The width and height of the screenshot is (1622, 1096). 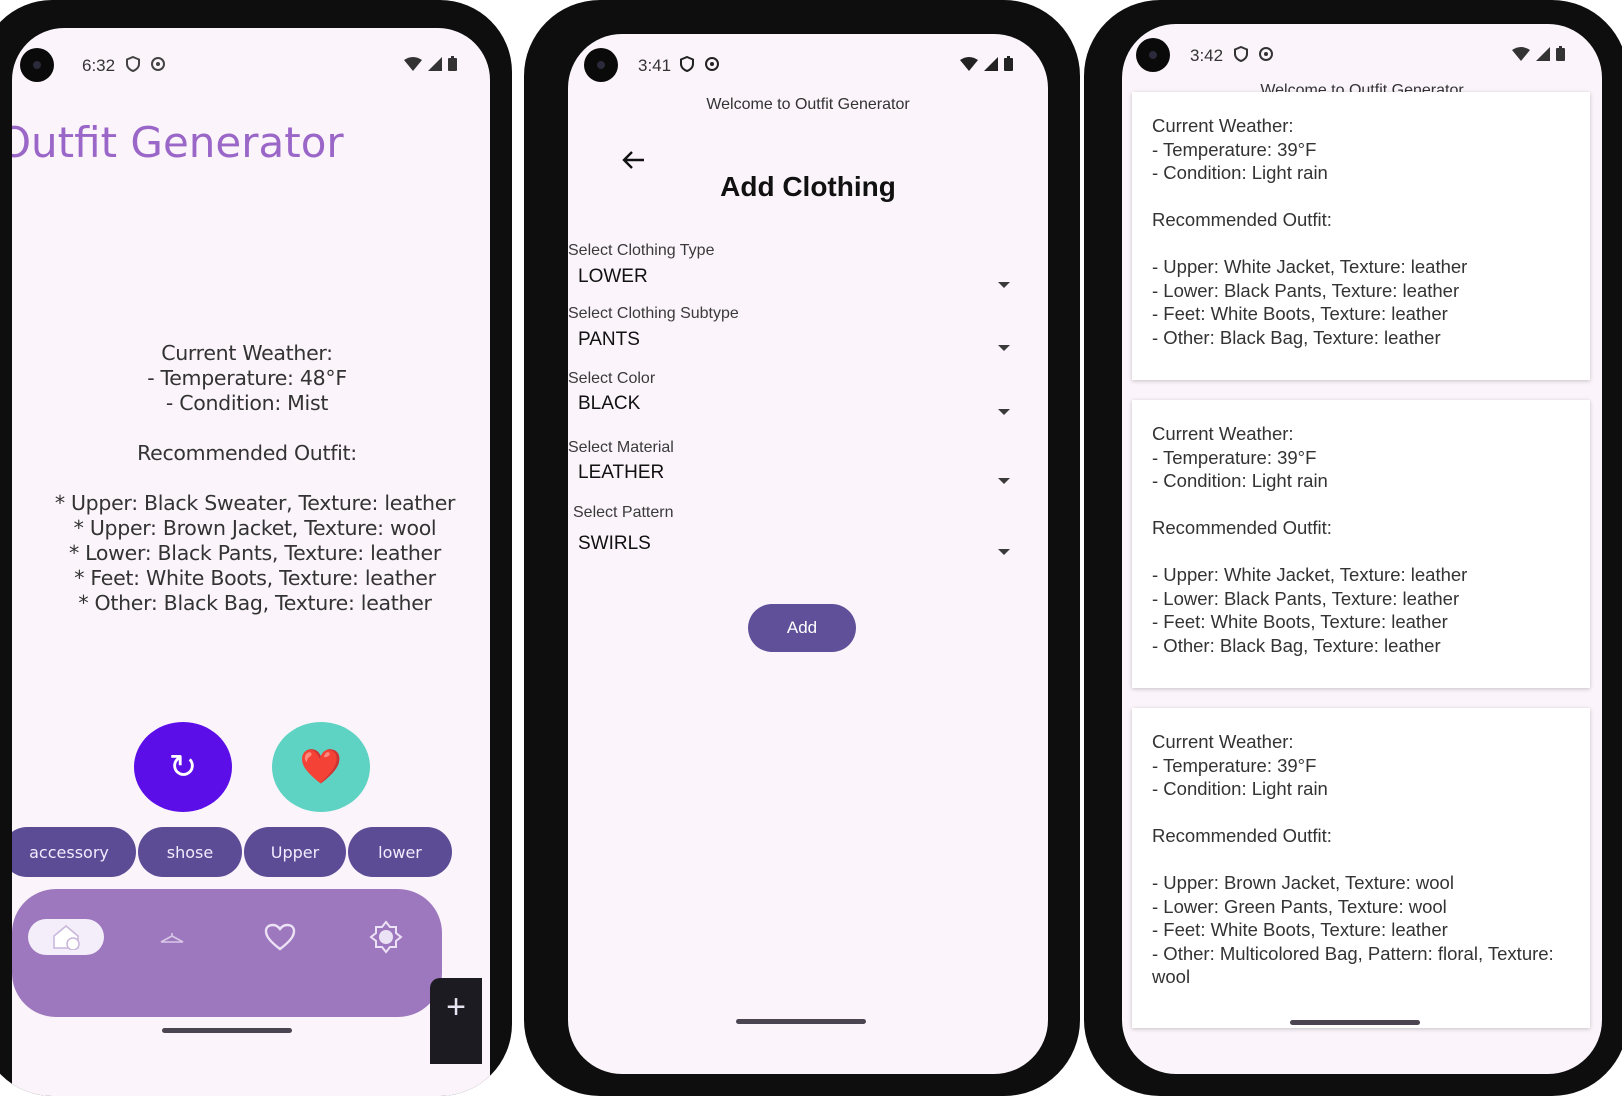 What do you see at coordinates (1207, 55) in the screenshot?
I see `status-time: 3:42` at bounding box center [1207, 55].